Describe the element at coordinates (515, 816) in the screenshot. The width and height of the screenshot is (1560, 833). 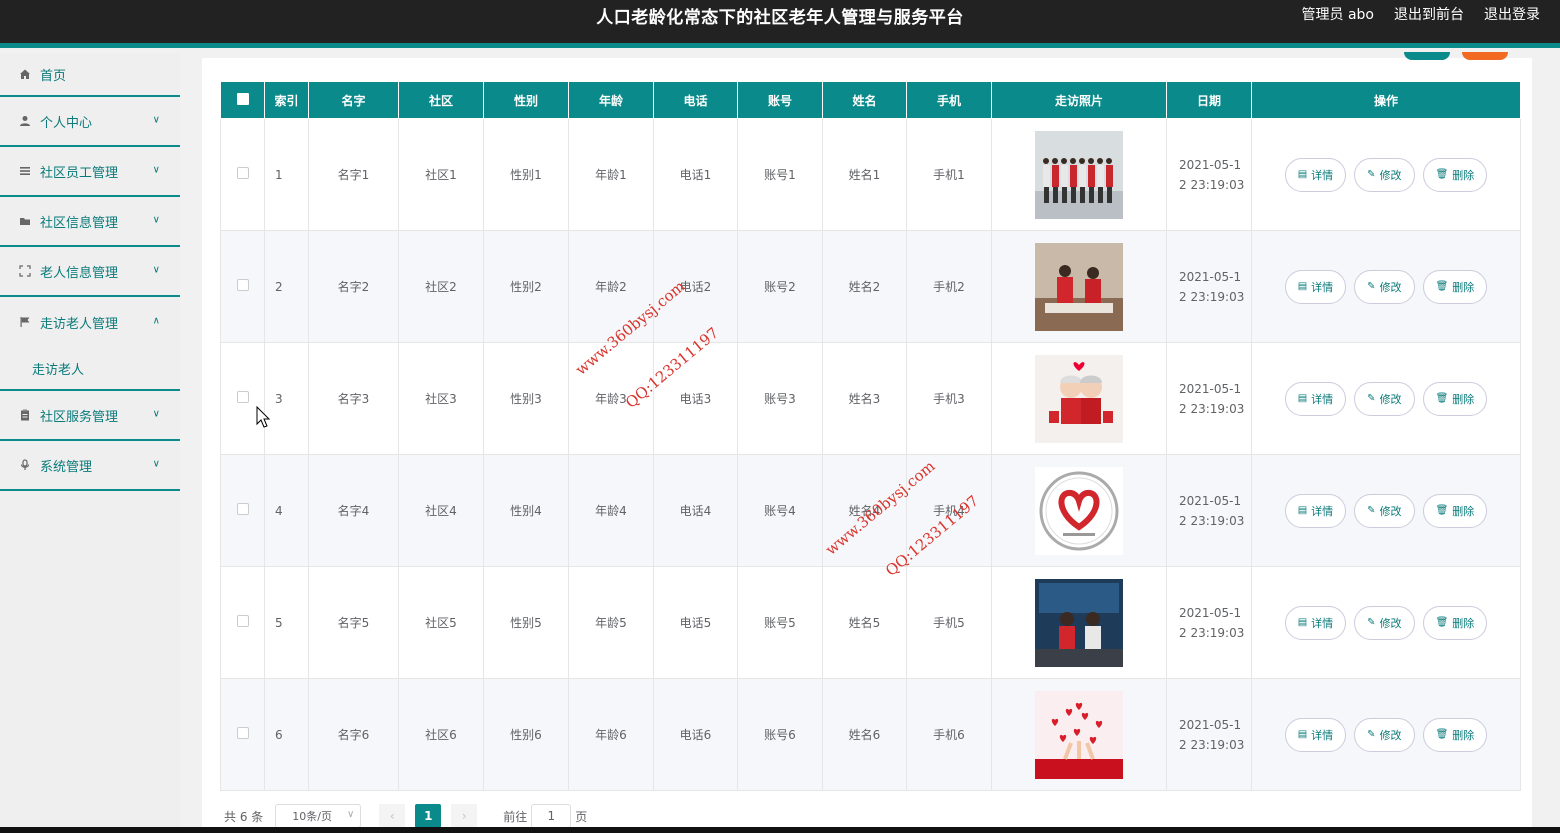
I see `goto-label: 前往` at that location.